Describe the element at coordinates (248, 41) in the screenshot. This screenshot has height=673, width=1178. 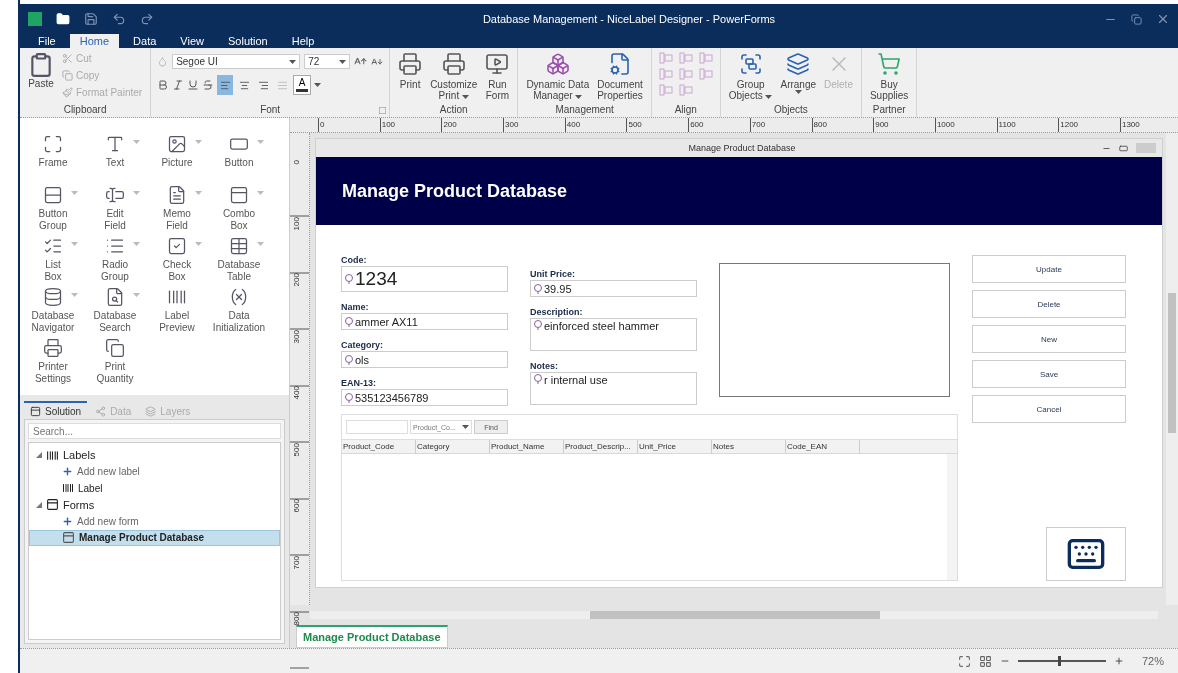
I see `menu-tab: Solution` at that location.